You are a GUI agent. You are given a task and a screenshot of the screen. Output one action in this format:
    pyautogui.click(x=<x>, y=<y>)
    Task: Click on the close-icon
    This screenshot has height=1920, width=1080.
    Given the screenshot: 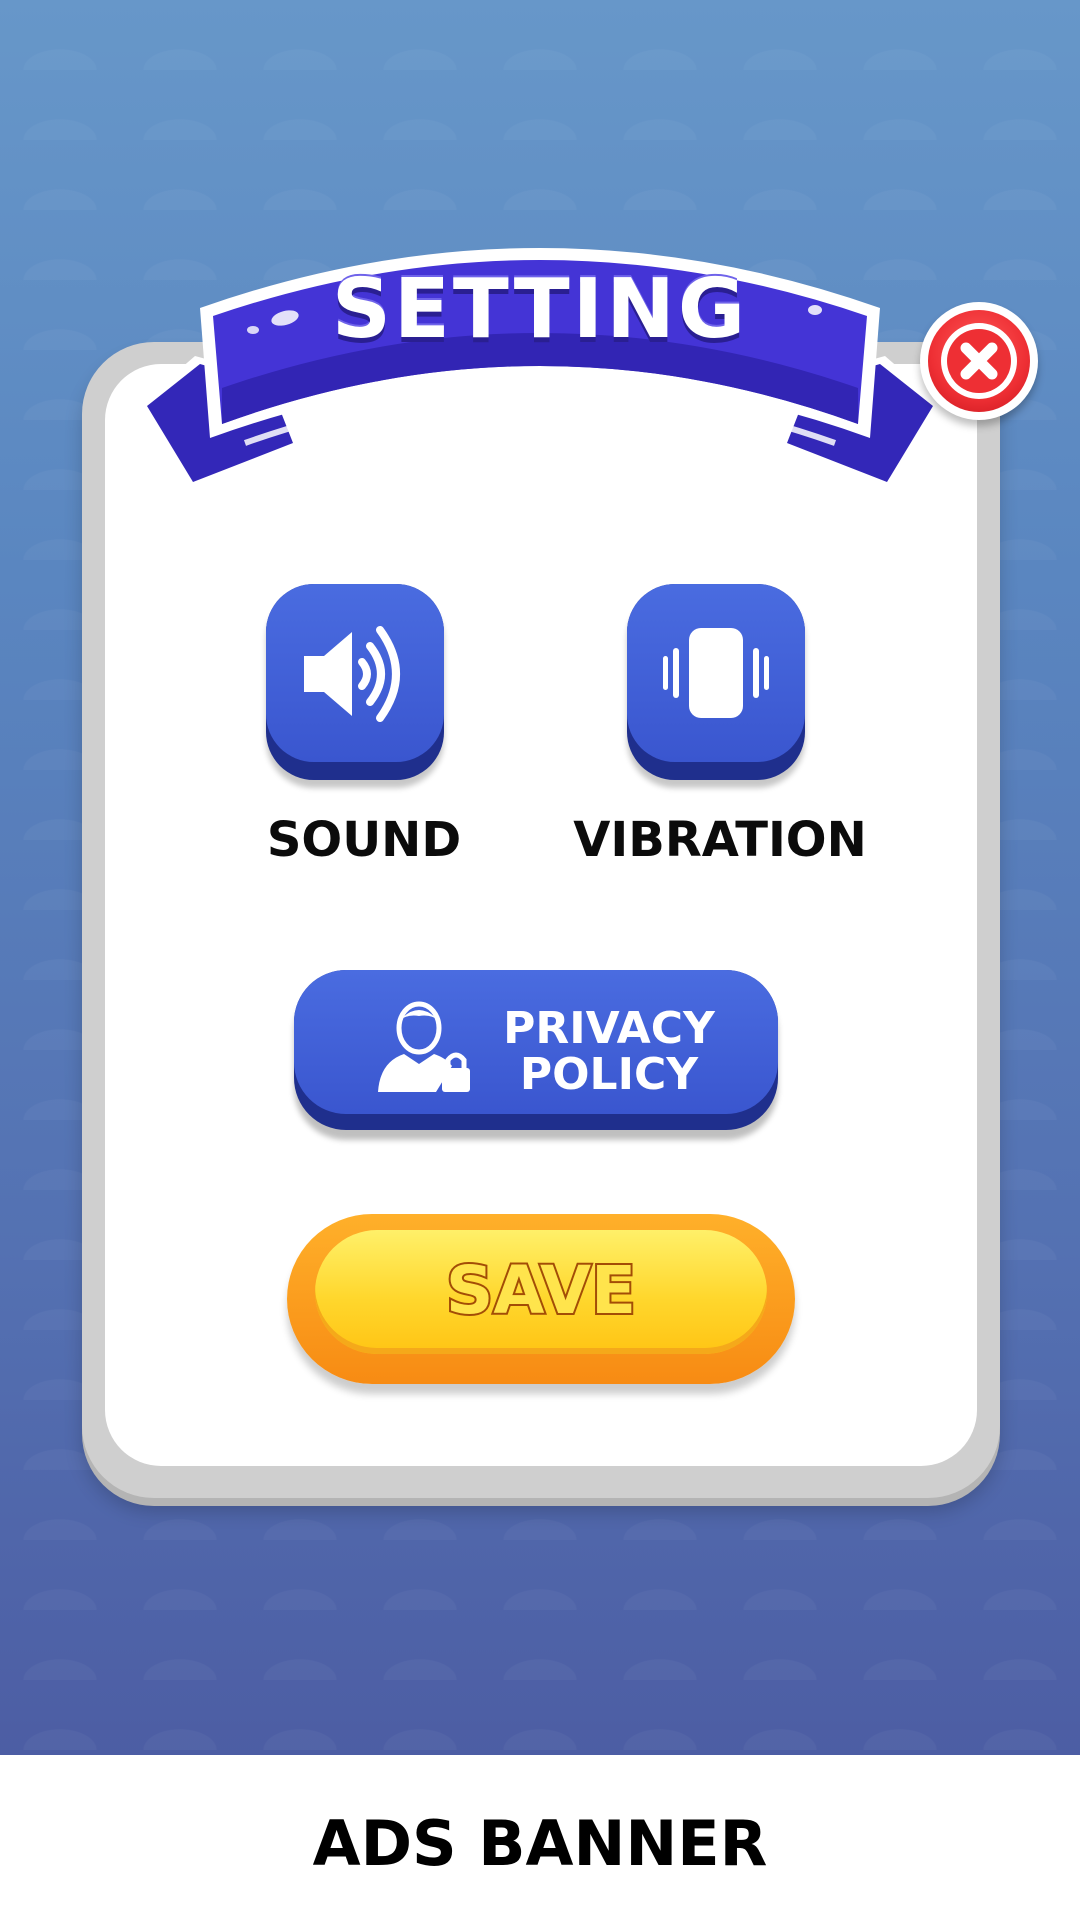 What is the action you would take?
    pyautogui.click(x=979, y=361)
    